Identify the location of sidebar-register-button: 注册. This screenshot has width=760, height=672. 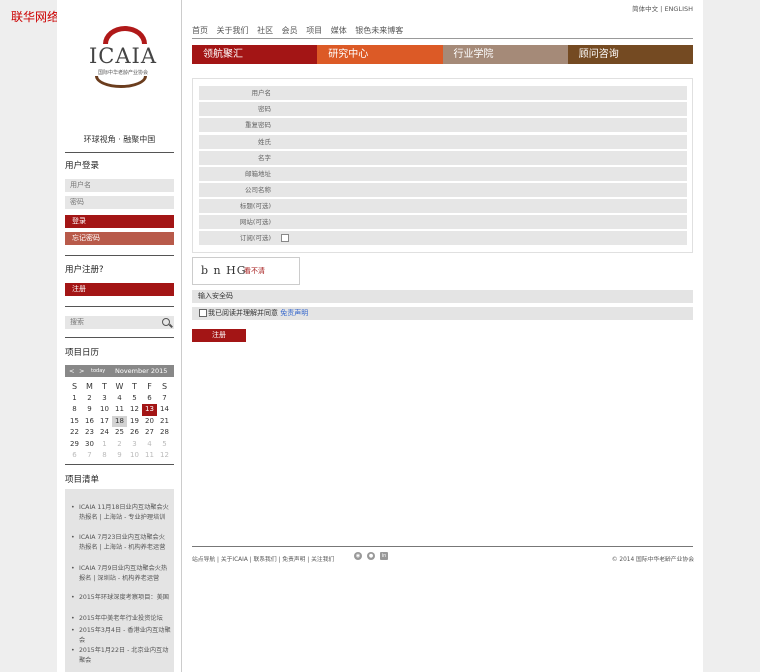
(119, 289).